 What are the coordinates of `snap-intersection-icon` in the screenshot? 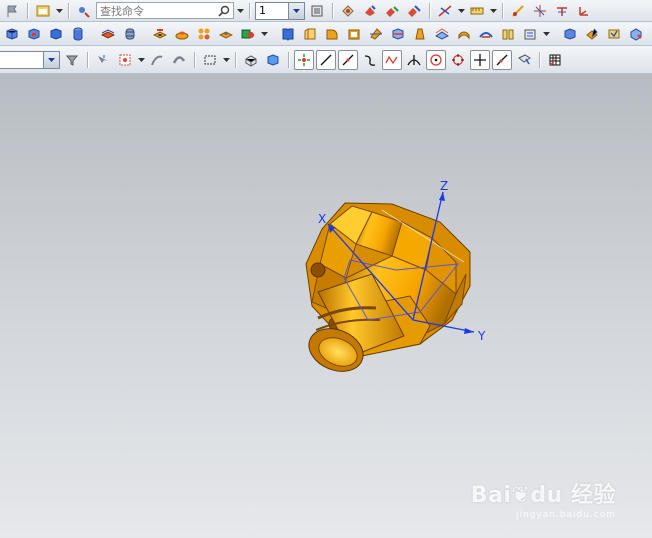 It's located at (414, 60).